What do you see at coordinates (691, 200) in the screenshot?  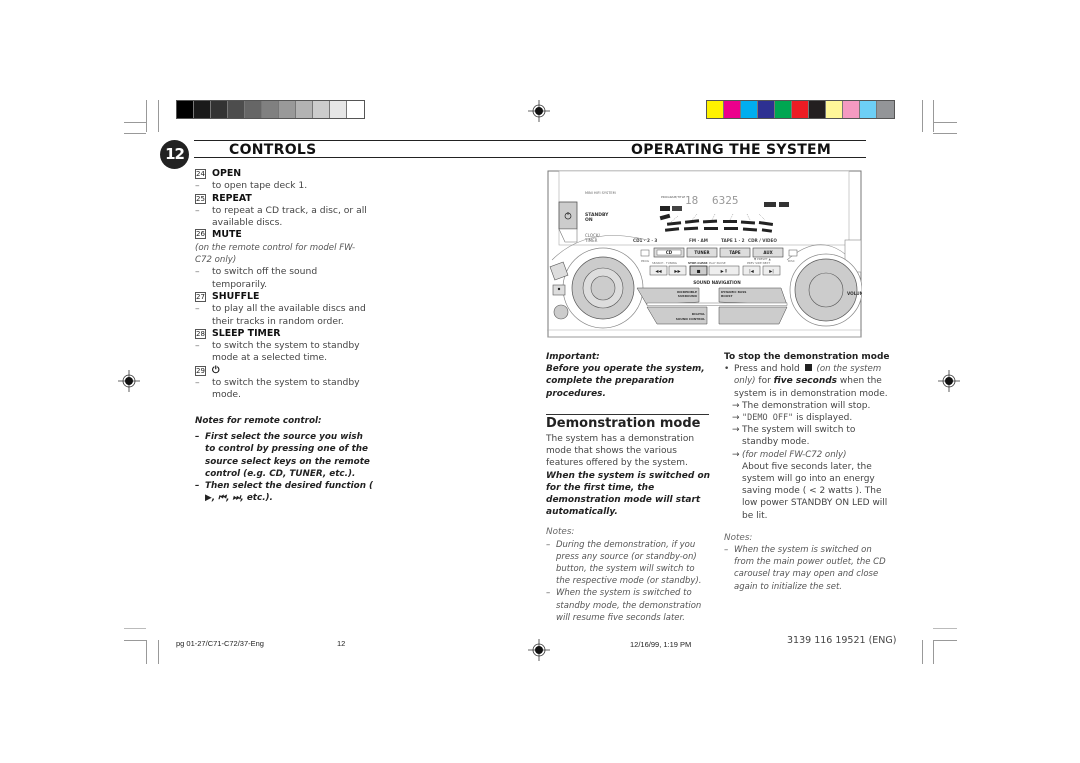 I see `svg-text: 18` at bounding box center [691, 200].